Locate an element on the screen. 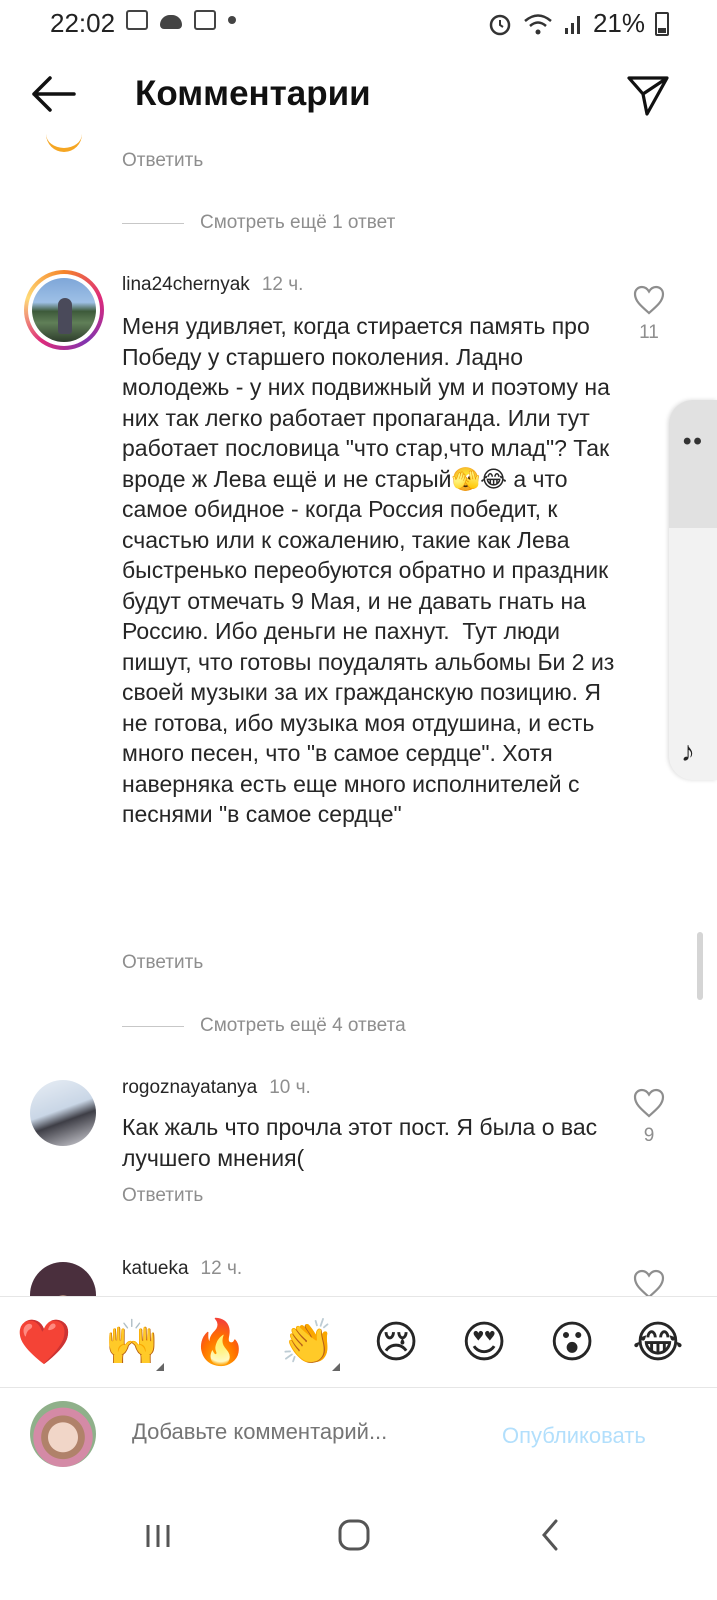 Image resolution: width=717 pixels, height=1600 pixels. share-send-icon is located at coordinates (648, 95).